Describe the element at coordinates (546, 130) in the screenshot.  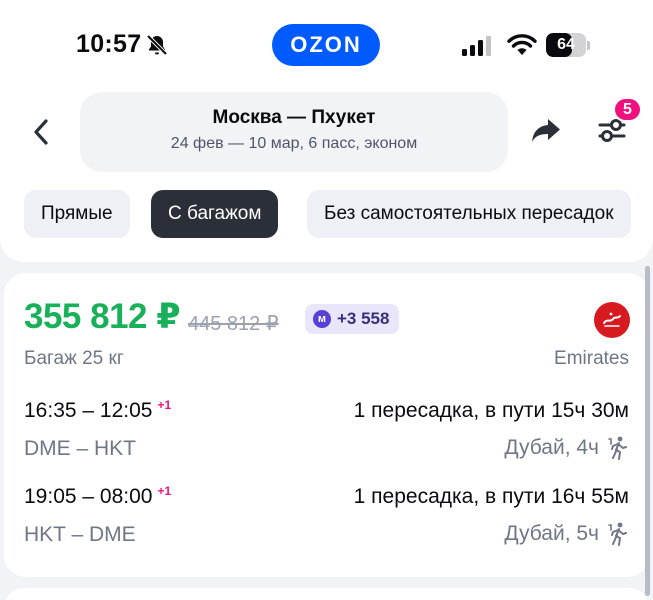
I see `share-arrow-icon` at that location.